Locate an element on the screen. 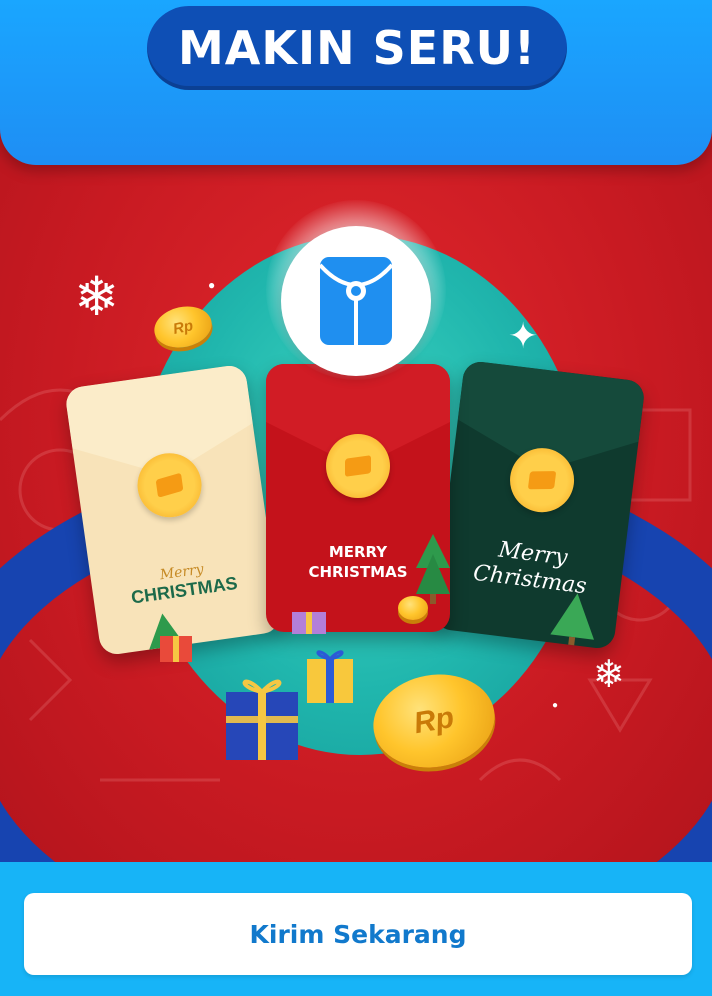 This screenshot has width=712, height=996. envelope-badge is located at coordinates (356, 301).